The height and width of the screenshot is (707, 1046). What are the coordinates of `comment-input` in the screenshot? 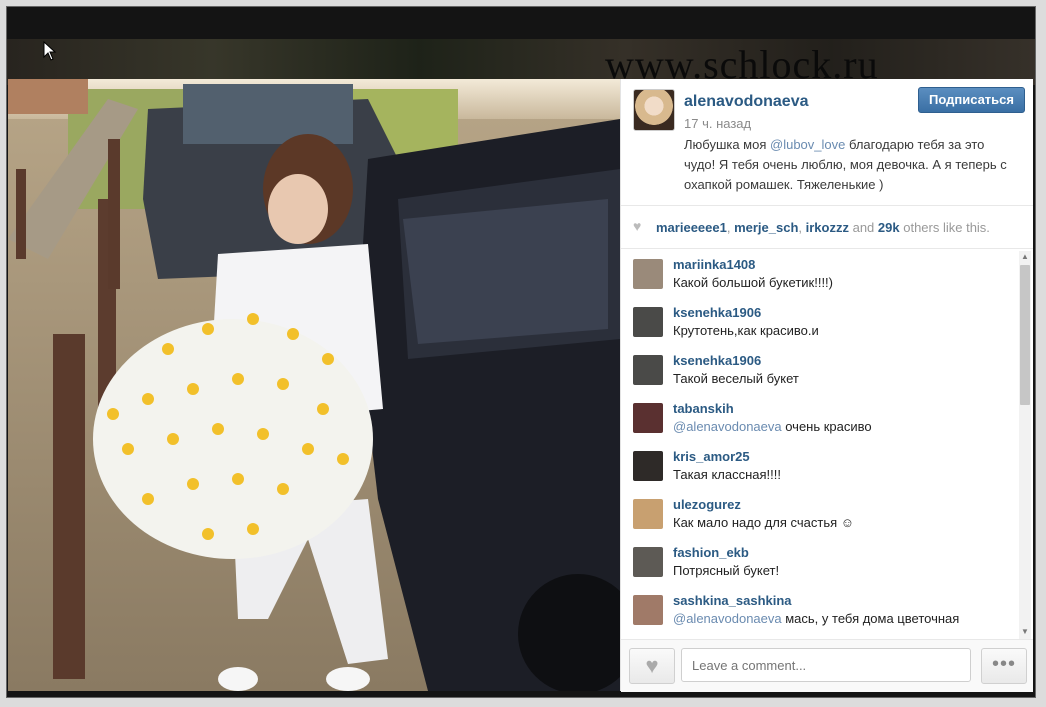 It's located at (826, 665).